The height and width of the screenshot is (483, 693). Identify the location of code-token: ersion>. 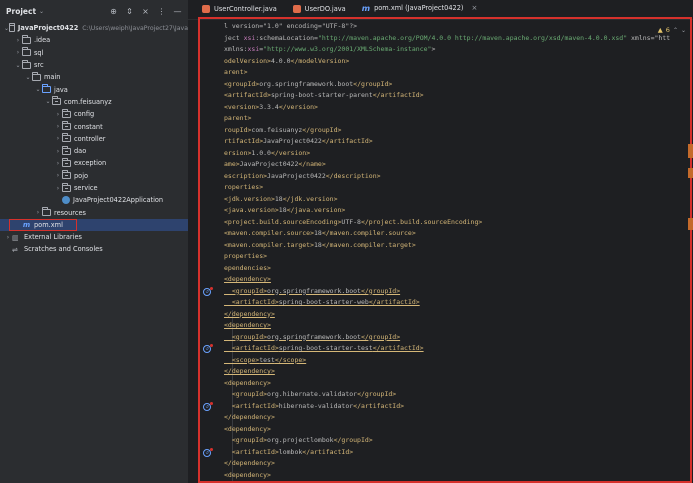
(238, 152).